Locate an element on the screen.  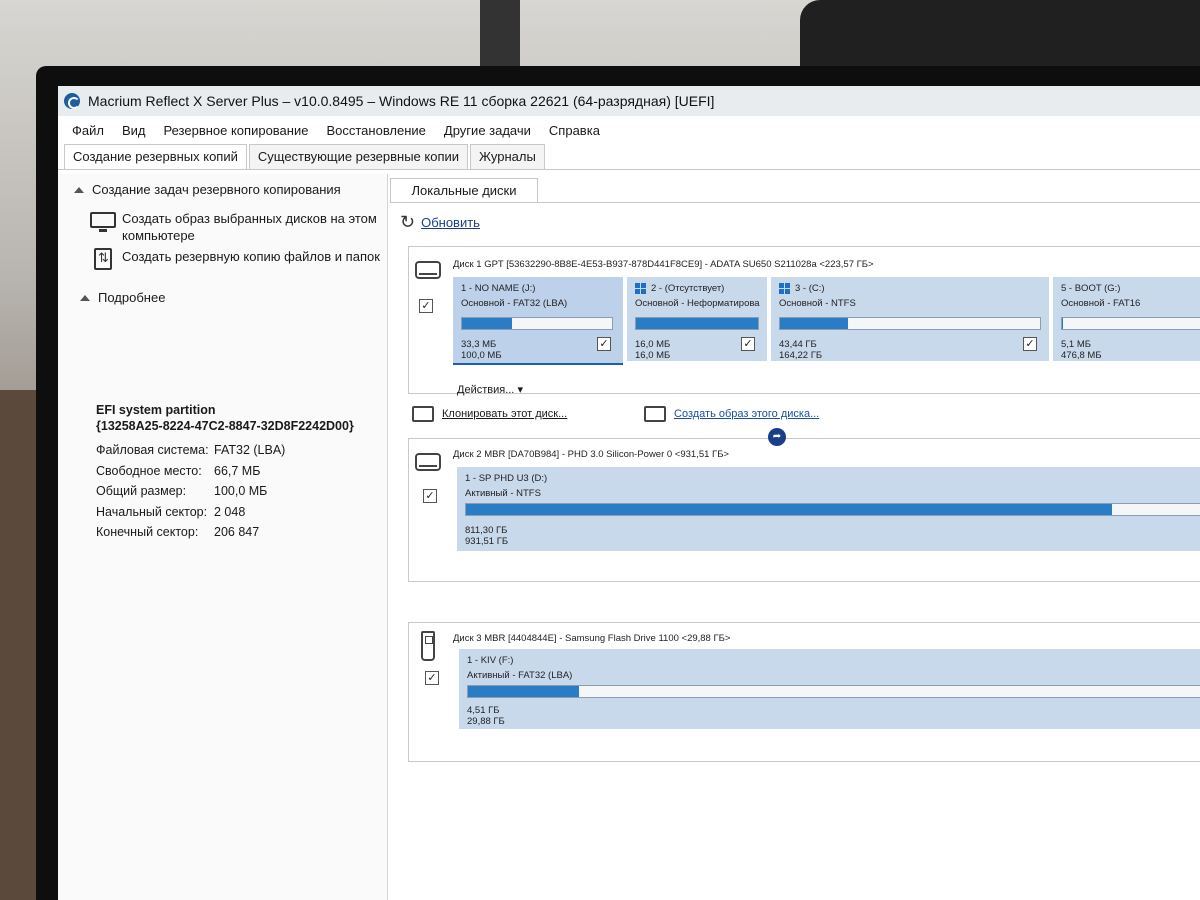
cursor-link-icon: ➦ is located at coordinates (777, 437).